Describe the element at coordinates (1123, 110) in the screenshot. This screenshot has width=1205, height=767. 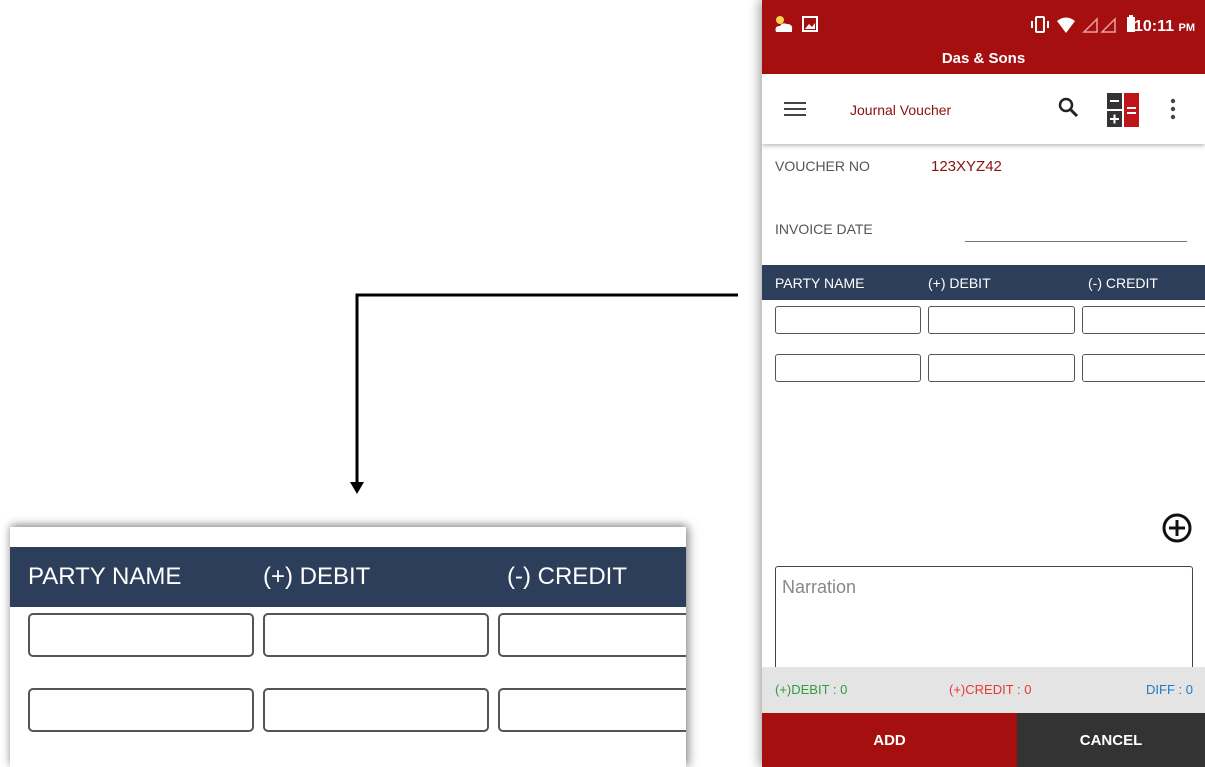
I see `calculator-icon` at that location.